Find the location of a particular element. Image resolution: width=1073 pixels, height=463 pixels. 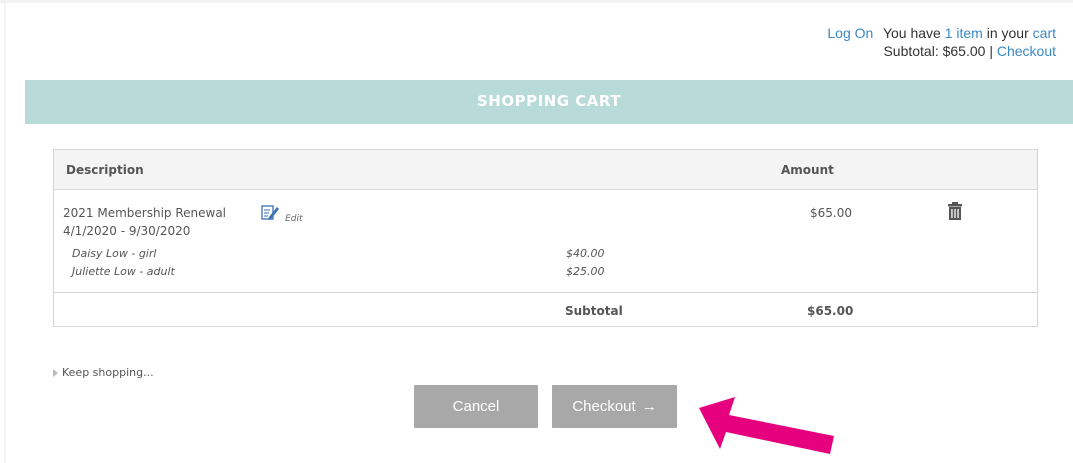

cancel-label: Cancel is located at coordinates (476, 406).